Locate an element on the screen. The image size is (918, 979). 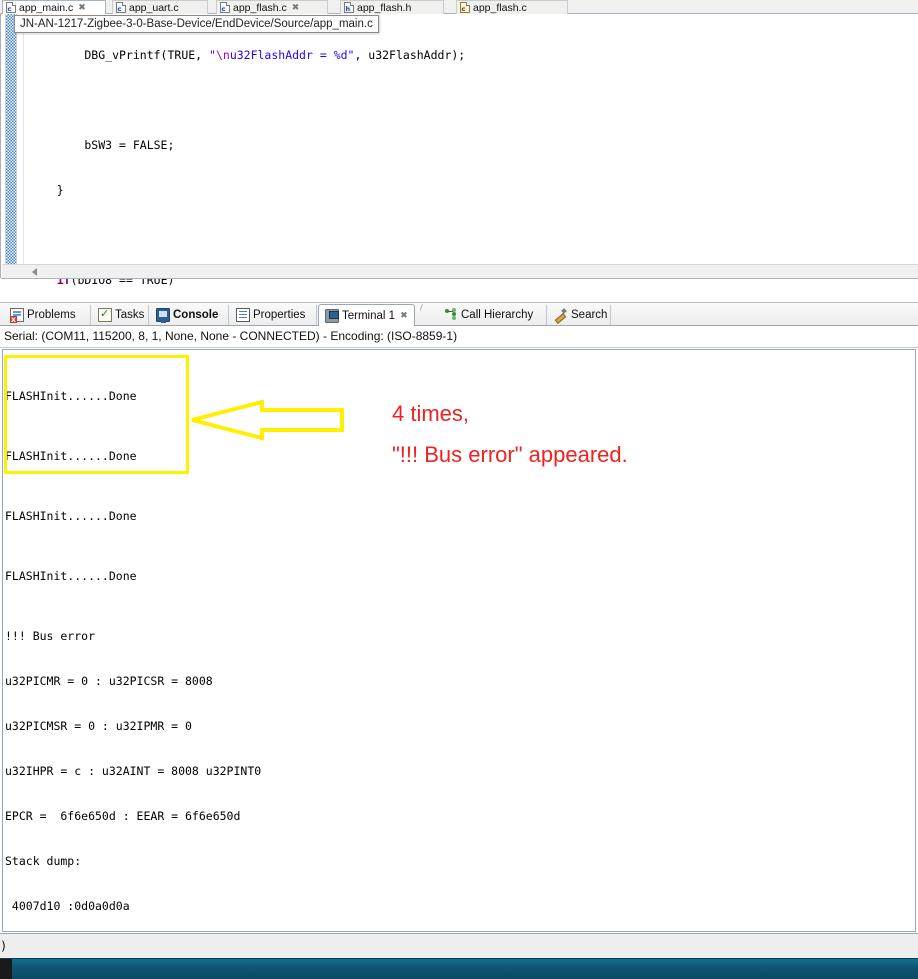
editor-tab-app-flash-c-2: c app_flash.c is located at coordinates (512, 7).